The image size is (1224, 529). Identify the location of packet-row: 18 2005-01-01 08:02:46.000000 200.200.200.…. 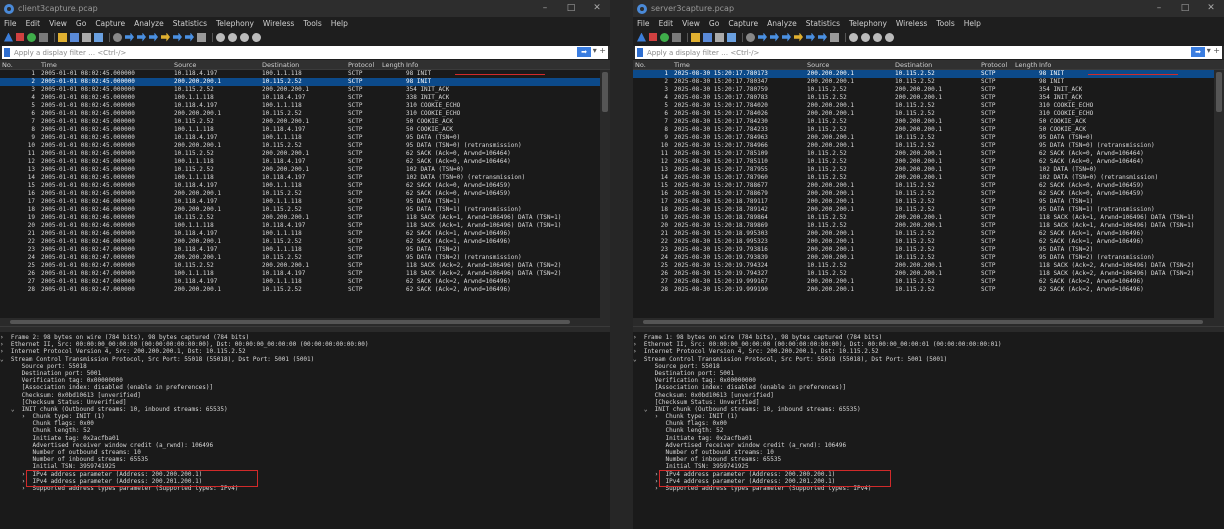
(305, 210).